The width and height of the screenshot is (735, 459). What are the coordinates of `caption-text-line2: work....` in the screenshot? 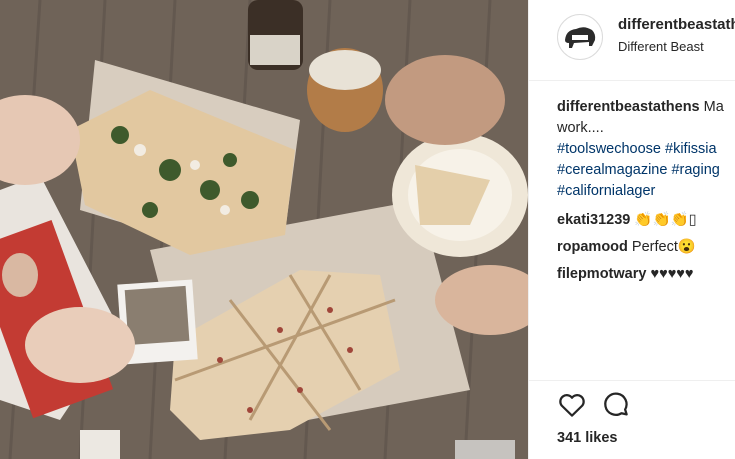 It's located at (580, 128).